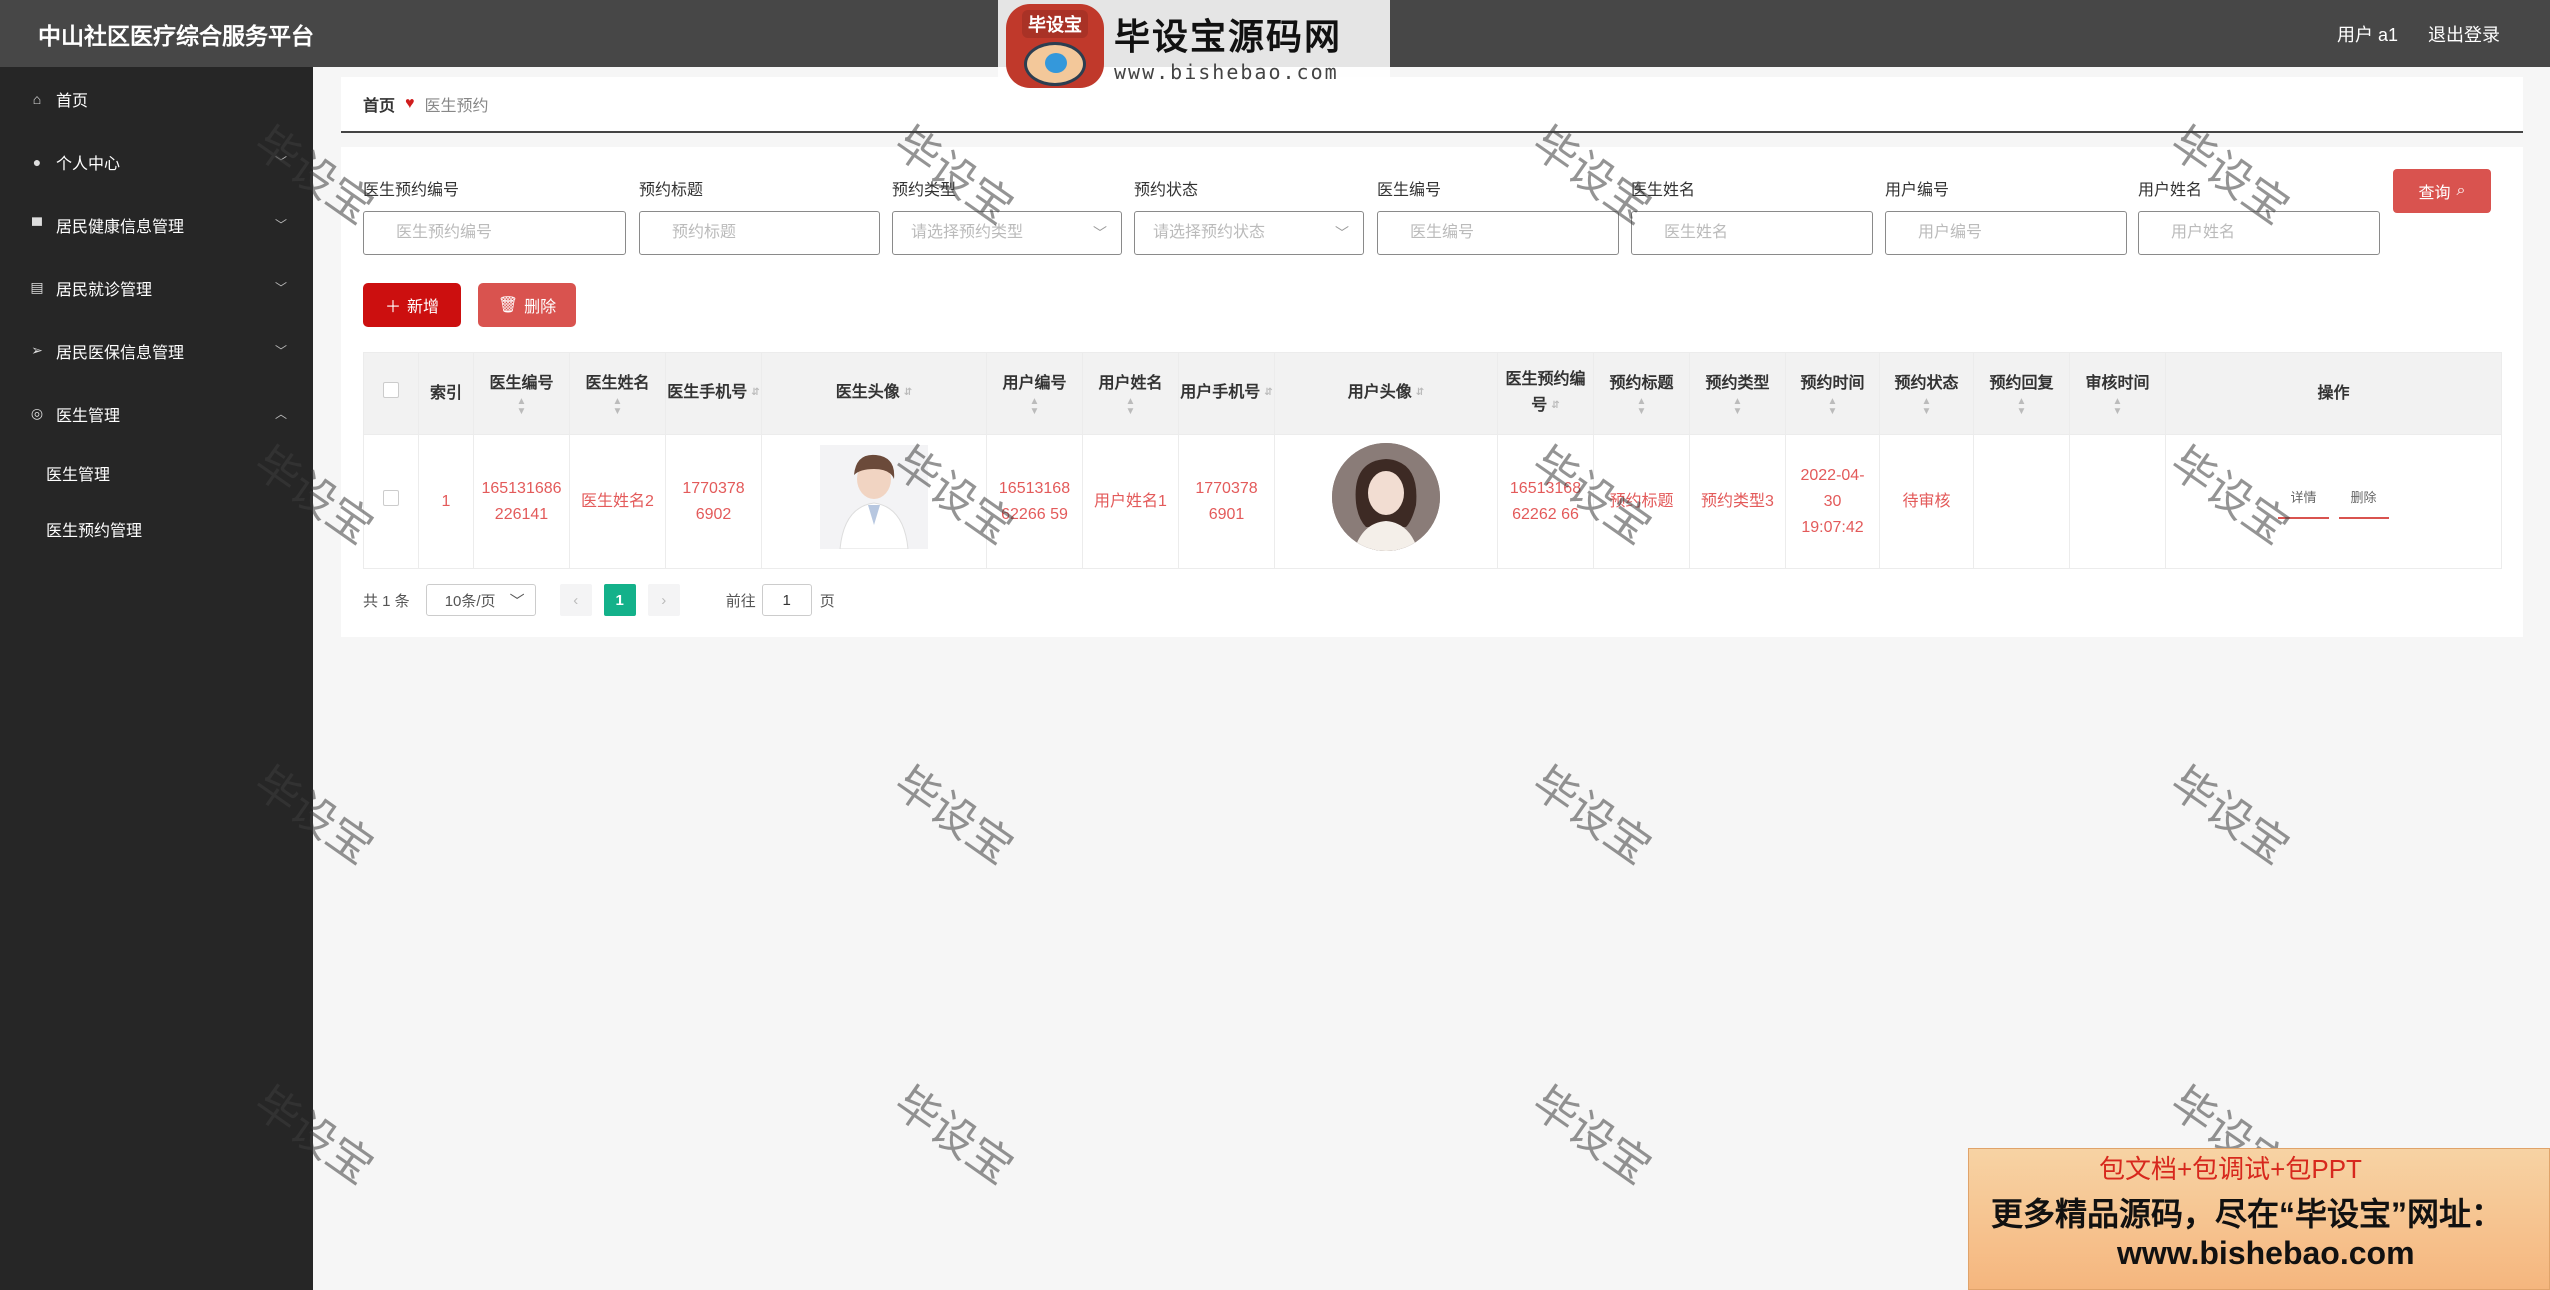 The width and height of the screenshot is (2550, 1290). Describe the element at coordinates (874, 393) in the screenshot. I see `col-doctor-avatar: 医生头像 ⇵` at that location.